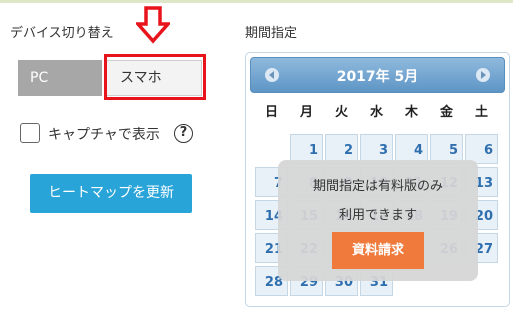 The width and height of the screenshot is (513, 313). What do you see at coordinates (411, 112) in the screenshot?
I see `weekday-header: 木` at bounding box center [411, 112].